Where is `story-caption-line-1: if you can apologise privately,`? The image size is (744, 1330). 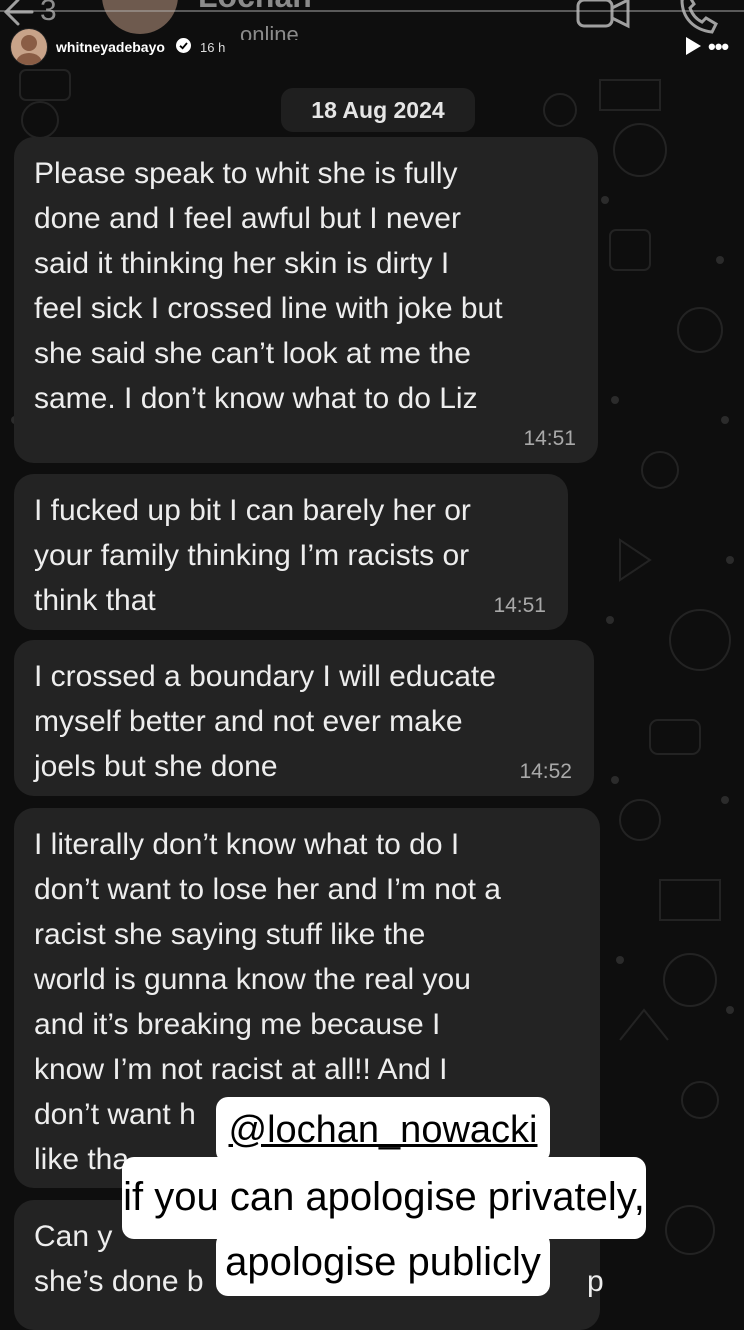 story-caption-line-1: if you can apologise privately, is located at coordinates (384, 1198).